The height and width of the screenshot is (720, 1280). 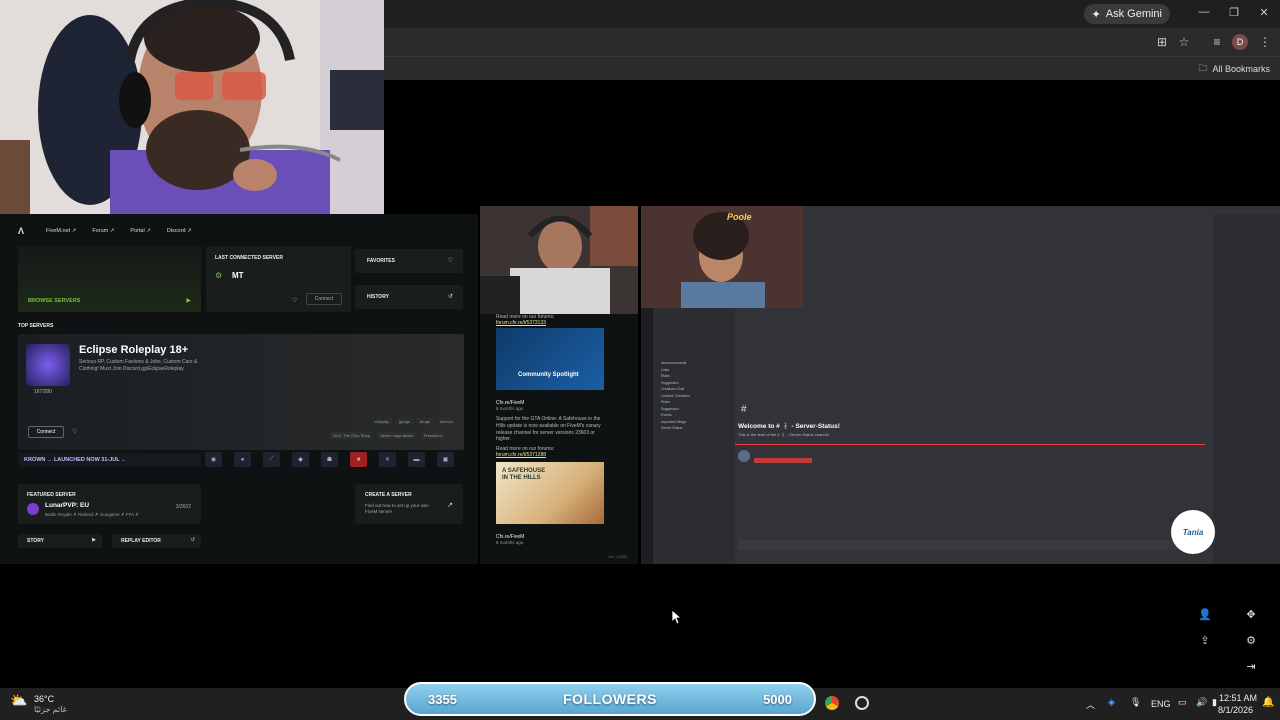 What do you see at coordinates (1161, 704) in the screenshot?
I see `language-indicator: ENG` at bounding box center [1161, 704].